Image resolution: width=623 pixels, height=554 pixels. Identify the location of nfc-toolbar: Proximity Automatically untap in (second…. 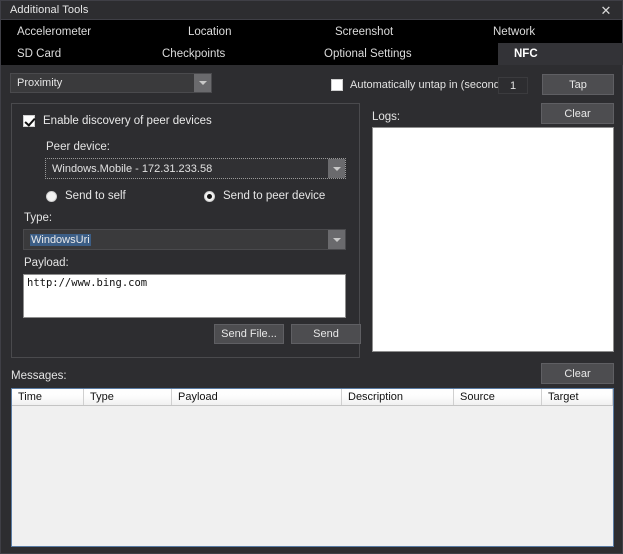
(311, 82).